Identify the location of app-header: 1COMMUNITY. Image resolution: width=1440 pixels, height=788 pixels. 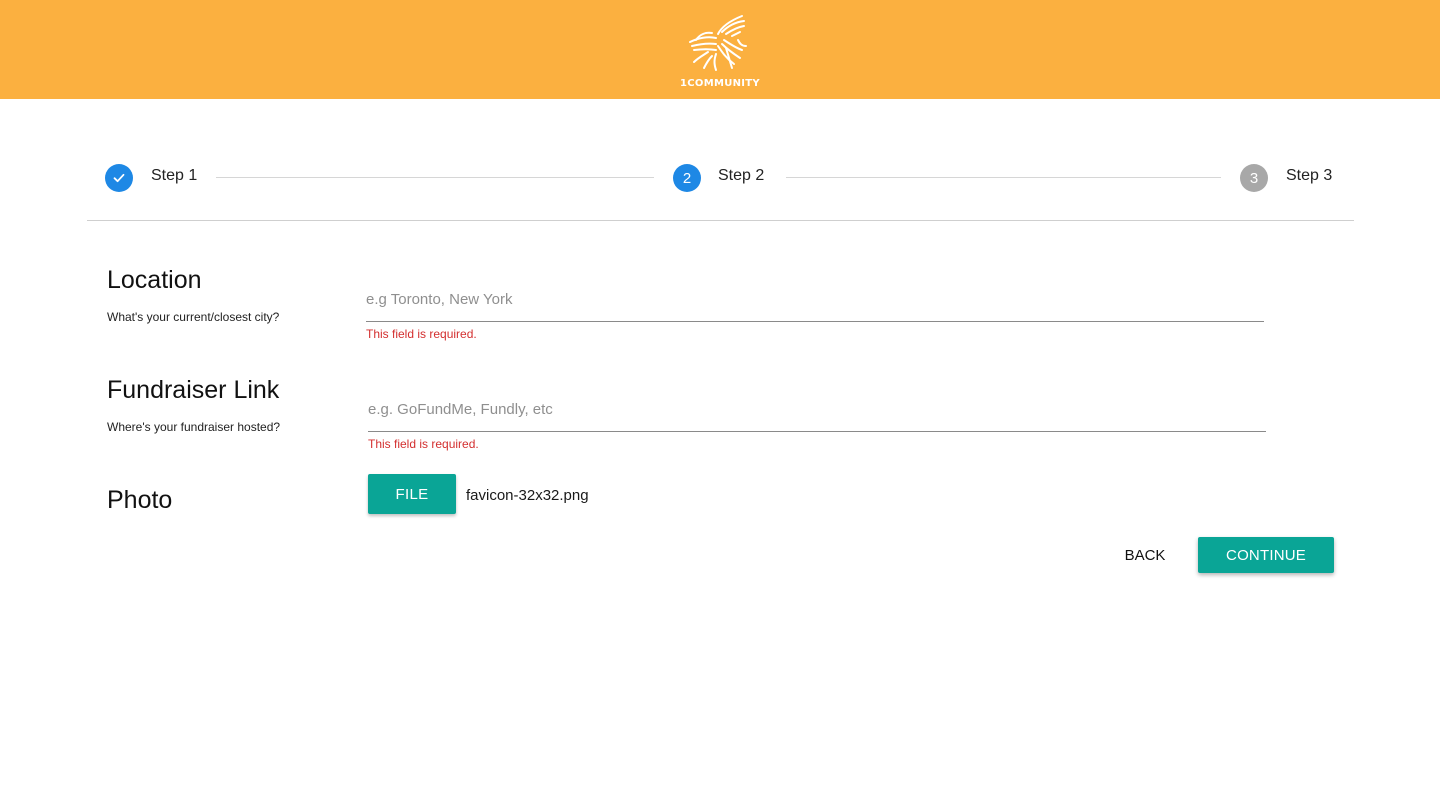
(720, 49).